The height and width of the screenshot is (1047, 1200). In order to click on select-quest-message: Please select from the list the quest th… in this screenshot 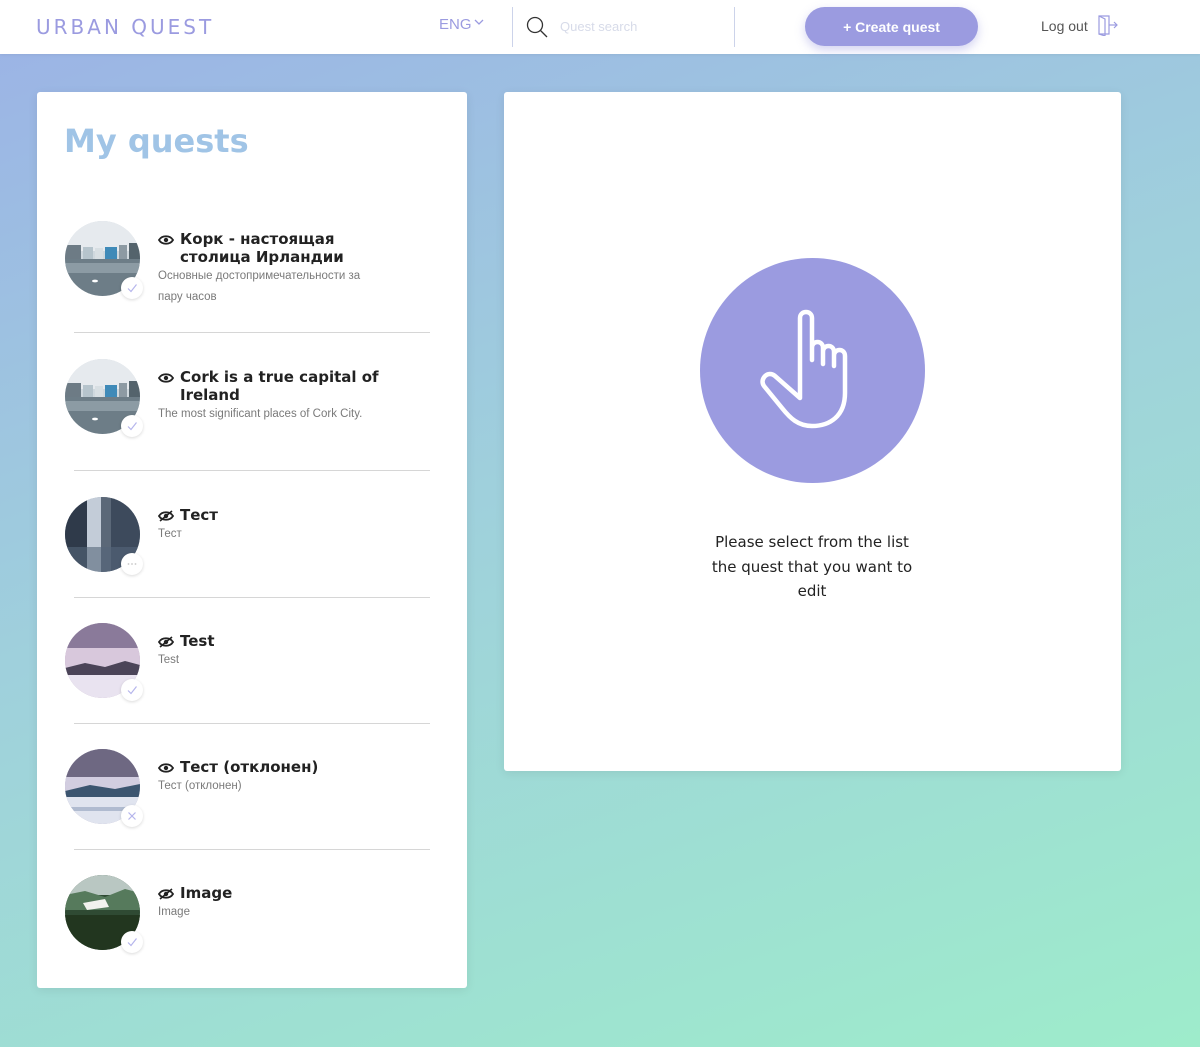, I will do `click(812, 566)`.